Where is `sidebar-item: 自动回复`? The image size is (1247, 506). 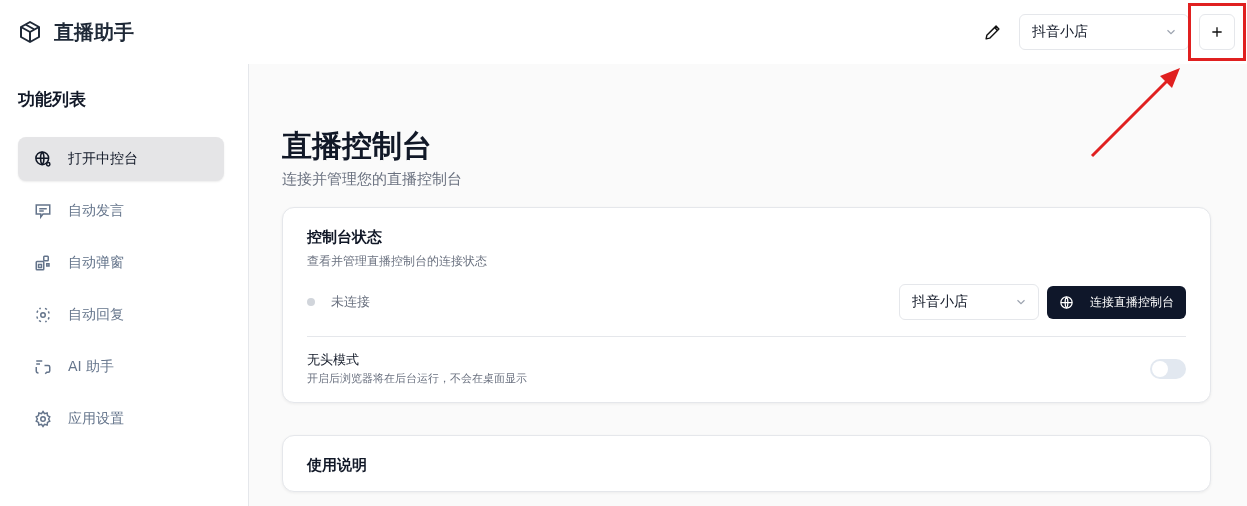 sidebar-item: 自动回复 is located at coordinates (121, 315).